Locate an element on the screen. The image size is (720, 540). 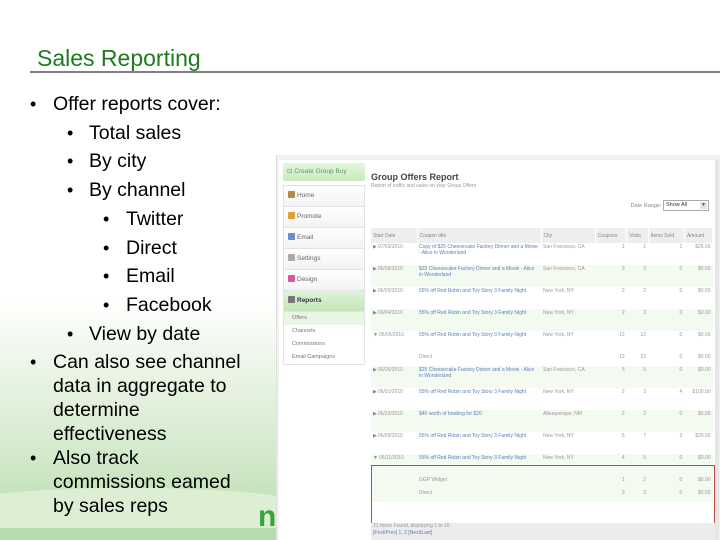
start-date: 06/23/2010 is located at coordinates (390, 414).